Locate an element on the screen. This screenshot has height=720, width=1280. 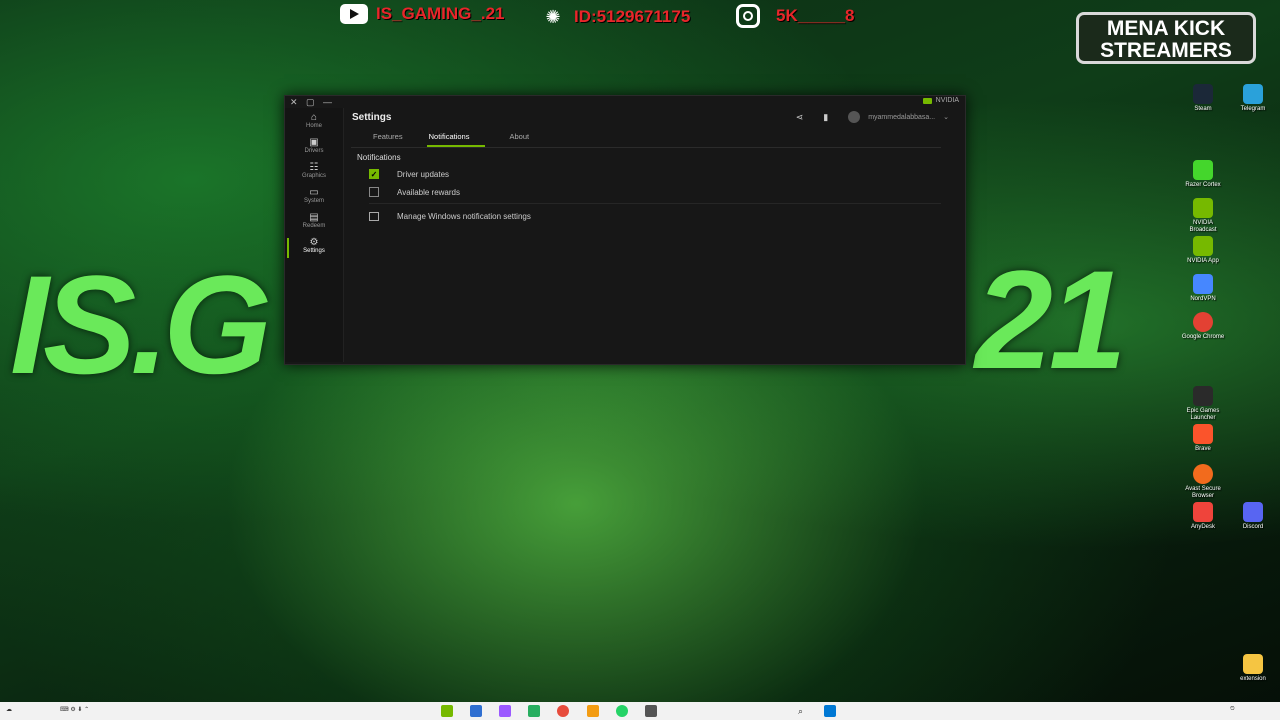
checkbox-available-rewards is located at coordinates (374, 192).